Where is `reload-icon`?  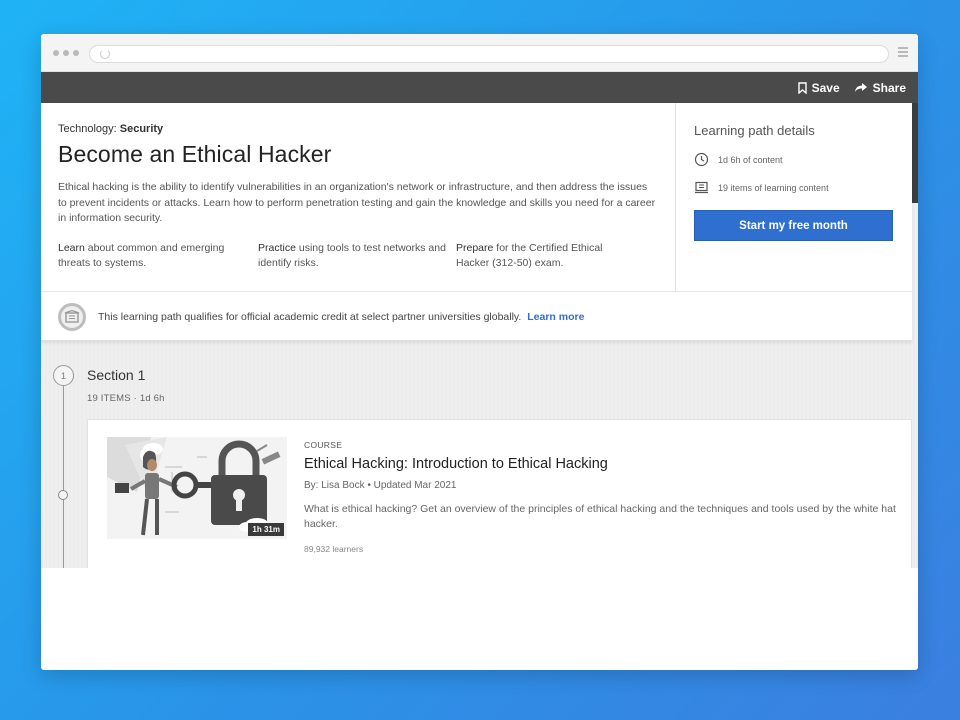
reload-icon is located at coordinates (105, 54).